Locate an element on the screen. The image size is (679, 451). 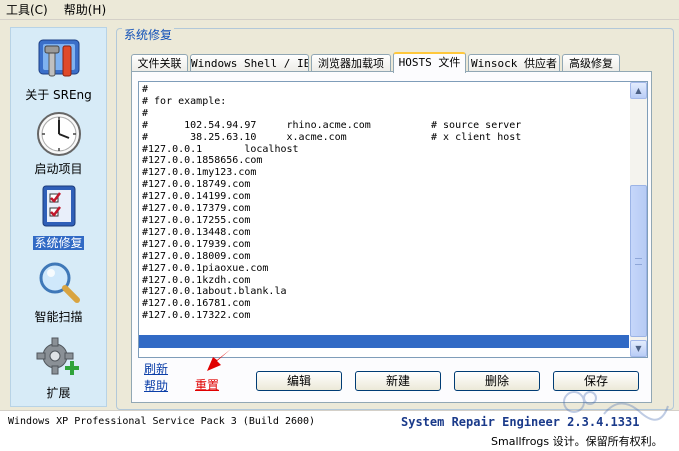
hosts-line: #127.0.0.17255.com is located at coordinates (196, 220).